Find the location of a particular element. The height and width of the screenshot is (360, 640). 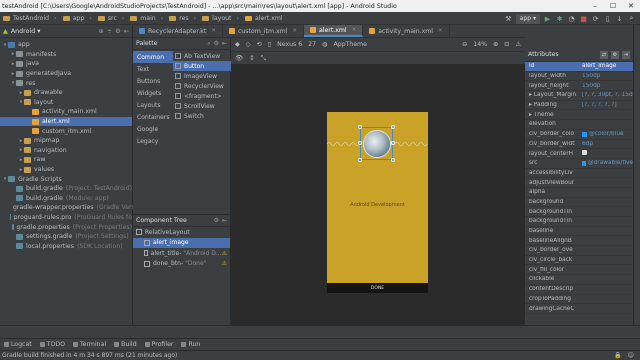

editor-tab: activity_main.xml ✕ is located at coordinates (406, 31).